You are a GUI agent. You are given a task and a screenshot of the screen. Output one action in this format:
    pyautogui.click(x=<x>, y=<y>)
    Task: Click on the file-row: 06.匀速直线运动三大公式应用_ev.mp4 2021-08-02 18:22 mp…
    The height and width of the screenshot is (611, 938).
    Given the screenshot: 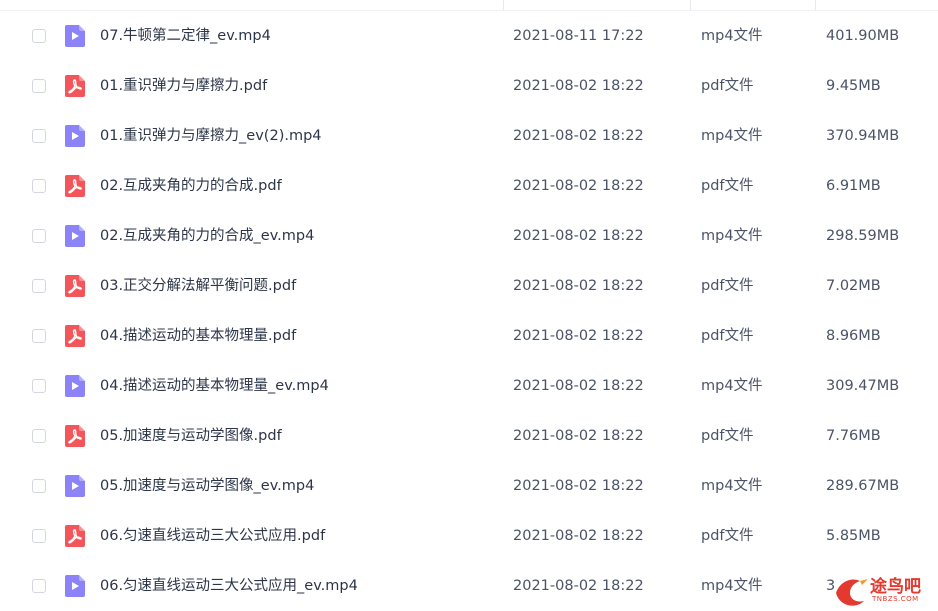 What is the action you would take?
    pyautogui.click(x=469, y=586)
    